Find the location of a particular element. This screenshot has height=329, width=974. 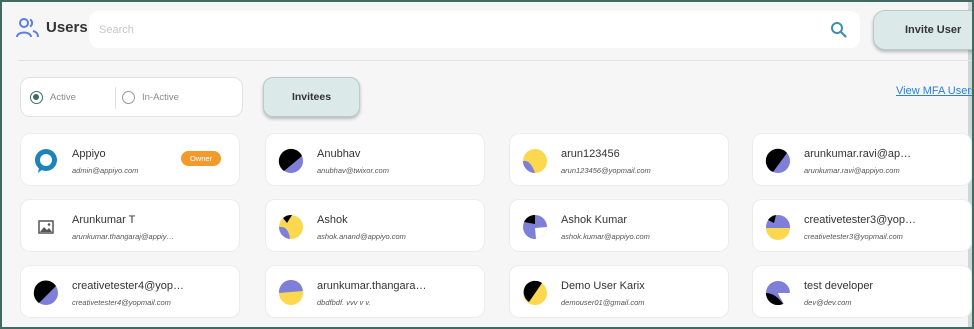

user-email: creativetester4@yopmail.com is located at coordinates (121, 302).